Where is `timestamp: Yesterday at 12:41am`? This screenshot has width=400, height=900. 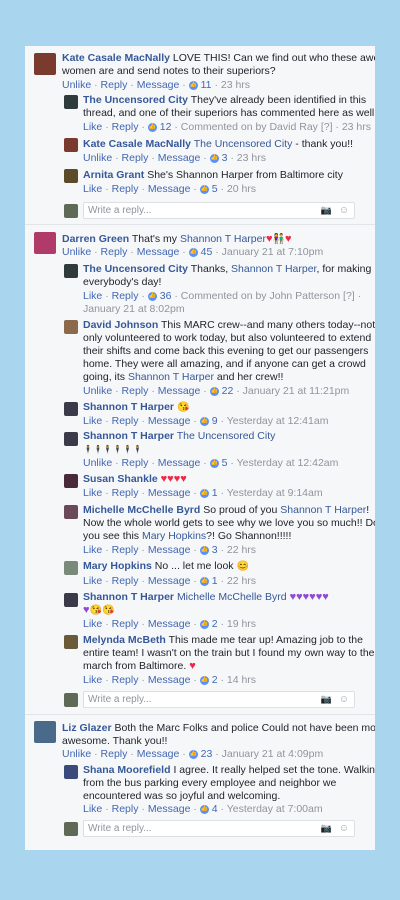
timestamp: Yesterday at 12:41am is located at coordinates (278, 421).